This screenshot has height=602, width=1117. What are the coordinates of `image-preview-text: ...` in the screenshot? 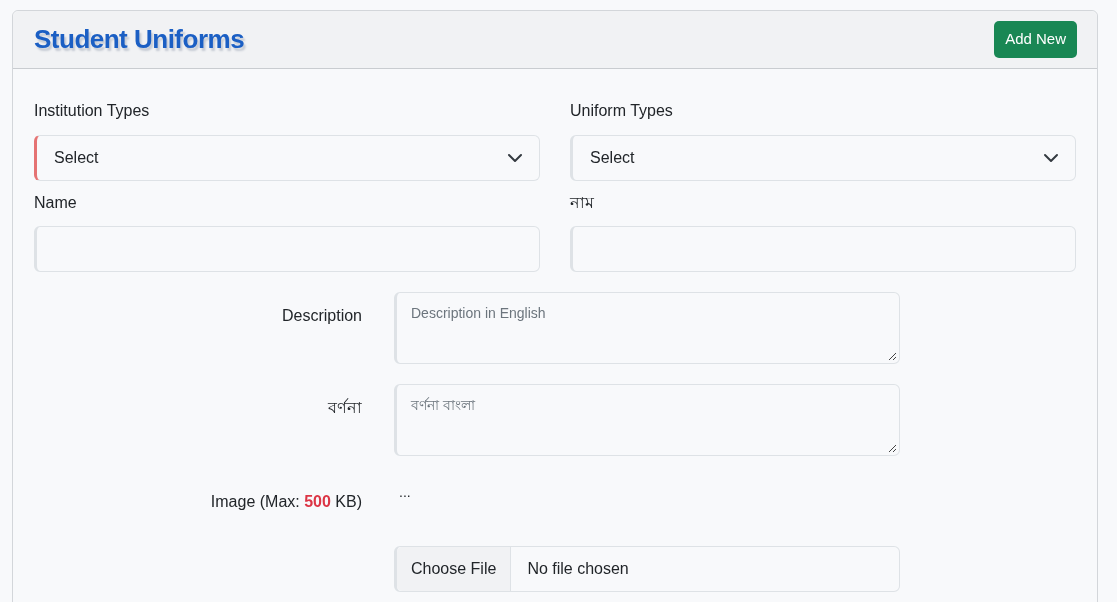 It's located at (405, 492).